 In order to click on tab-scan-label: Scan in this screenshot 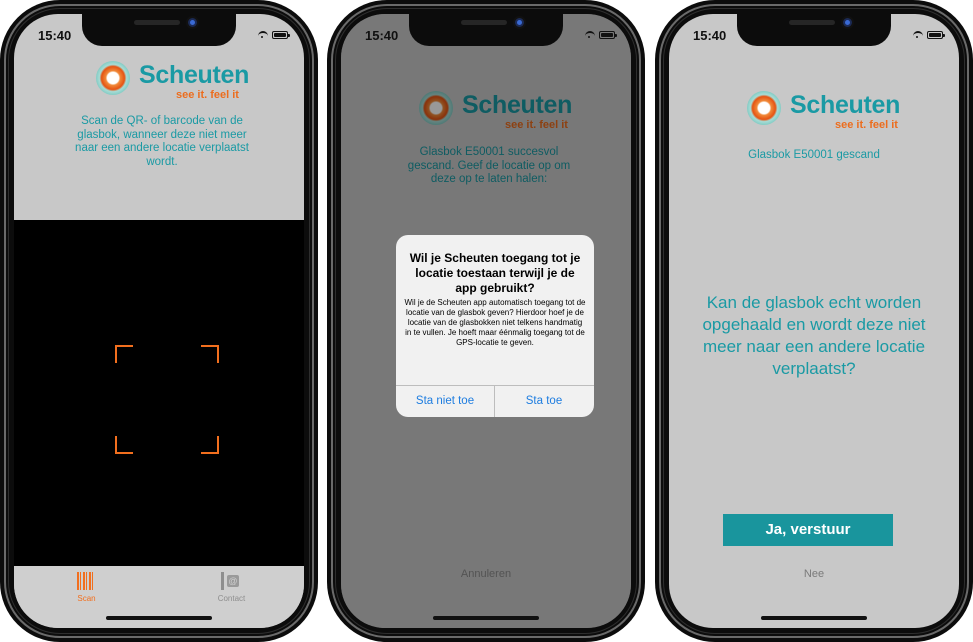, I will do `click(86, 598)`.